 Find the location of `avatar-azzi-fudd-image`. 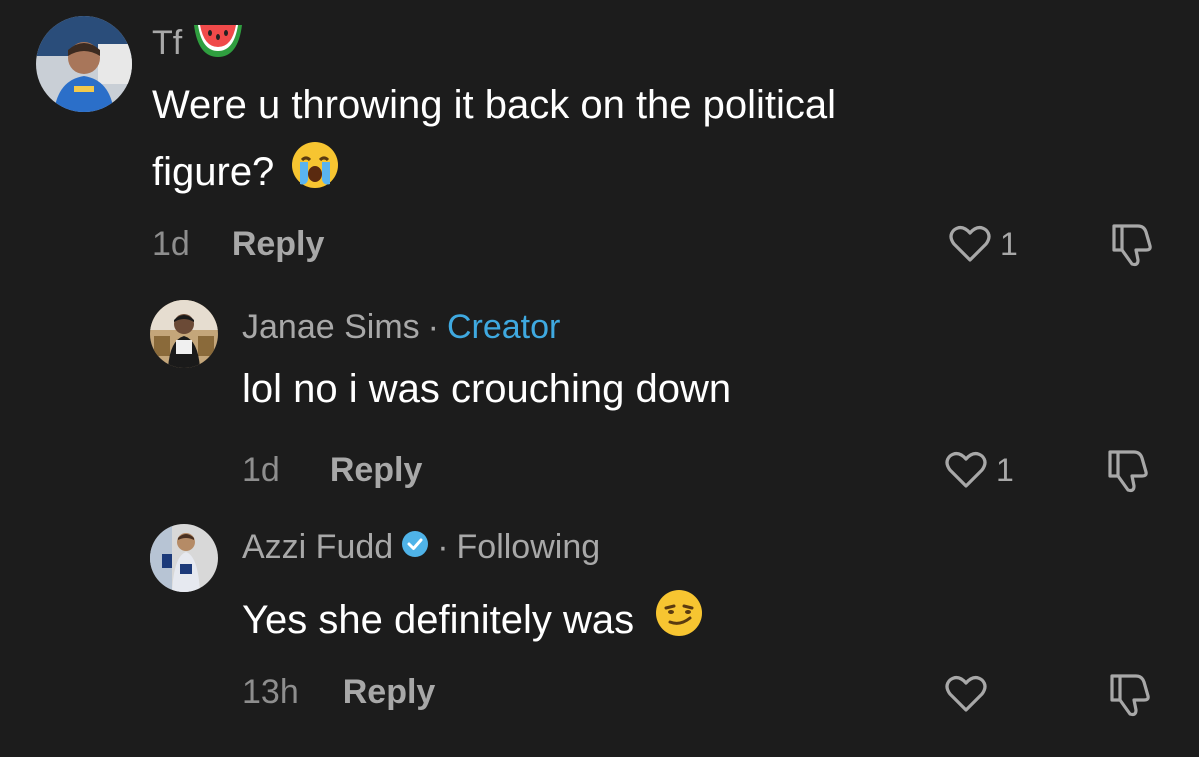

avatar-azzi-fudd-image is located at coordinates (184, 558).